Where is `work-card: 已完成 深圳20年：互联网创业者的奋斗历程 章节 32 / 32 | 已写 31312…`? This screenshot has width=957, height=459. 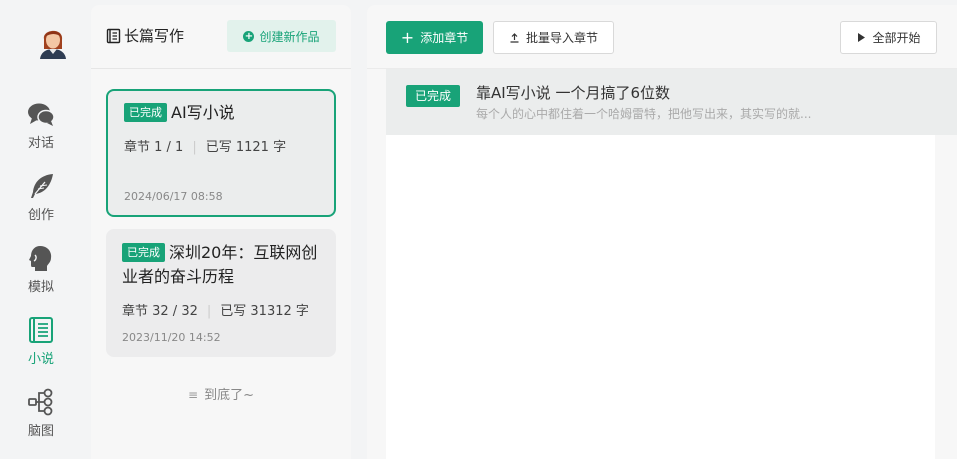 work-card: 已完成 深圳20年：互联网创业者的奋斗历程 章节 32 / 32 | 已写 31312… is located at coordinates (221, 293).